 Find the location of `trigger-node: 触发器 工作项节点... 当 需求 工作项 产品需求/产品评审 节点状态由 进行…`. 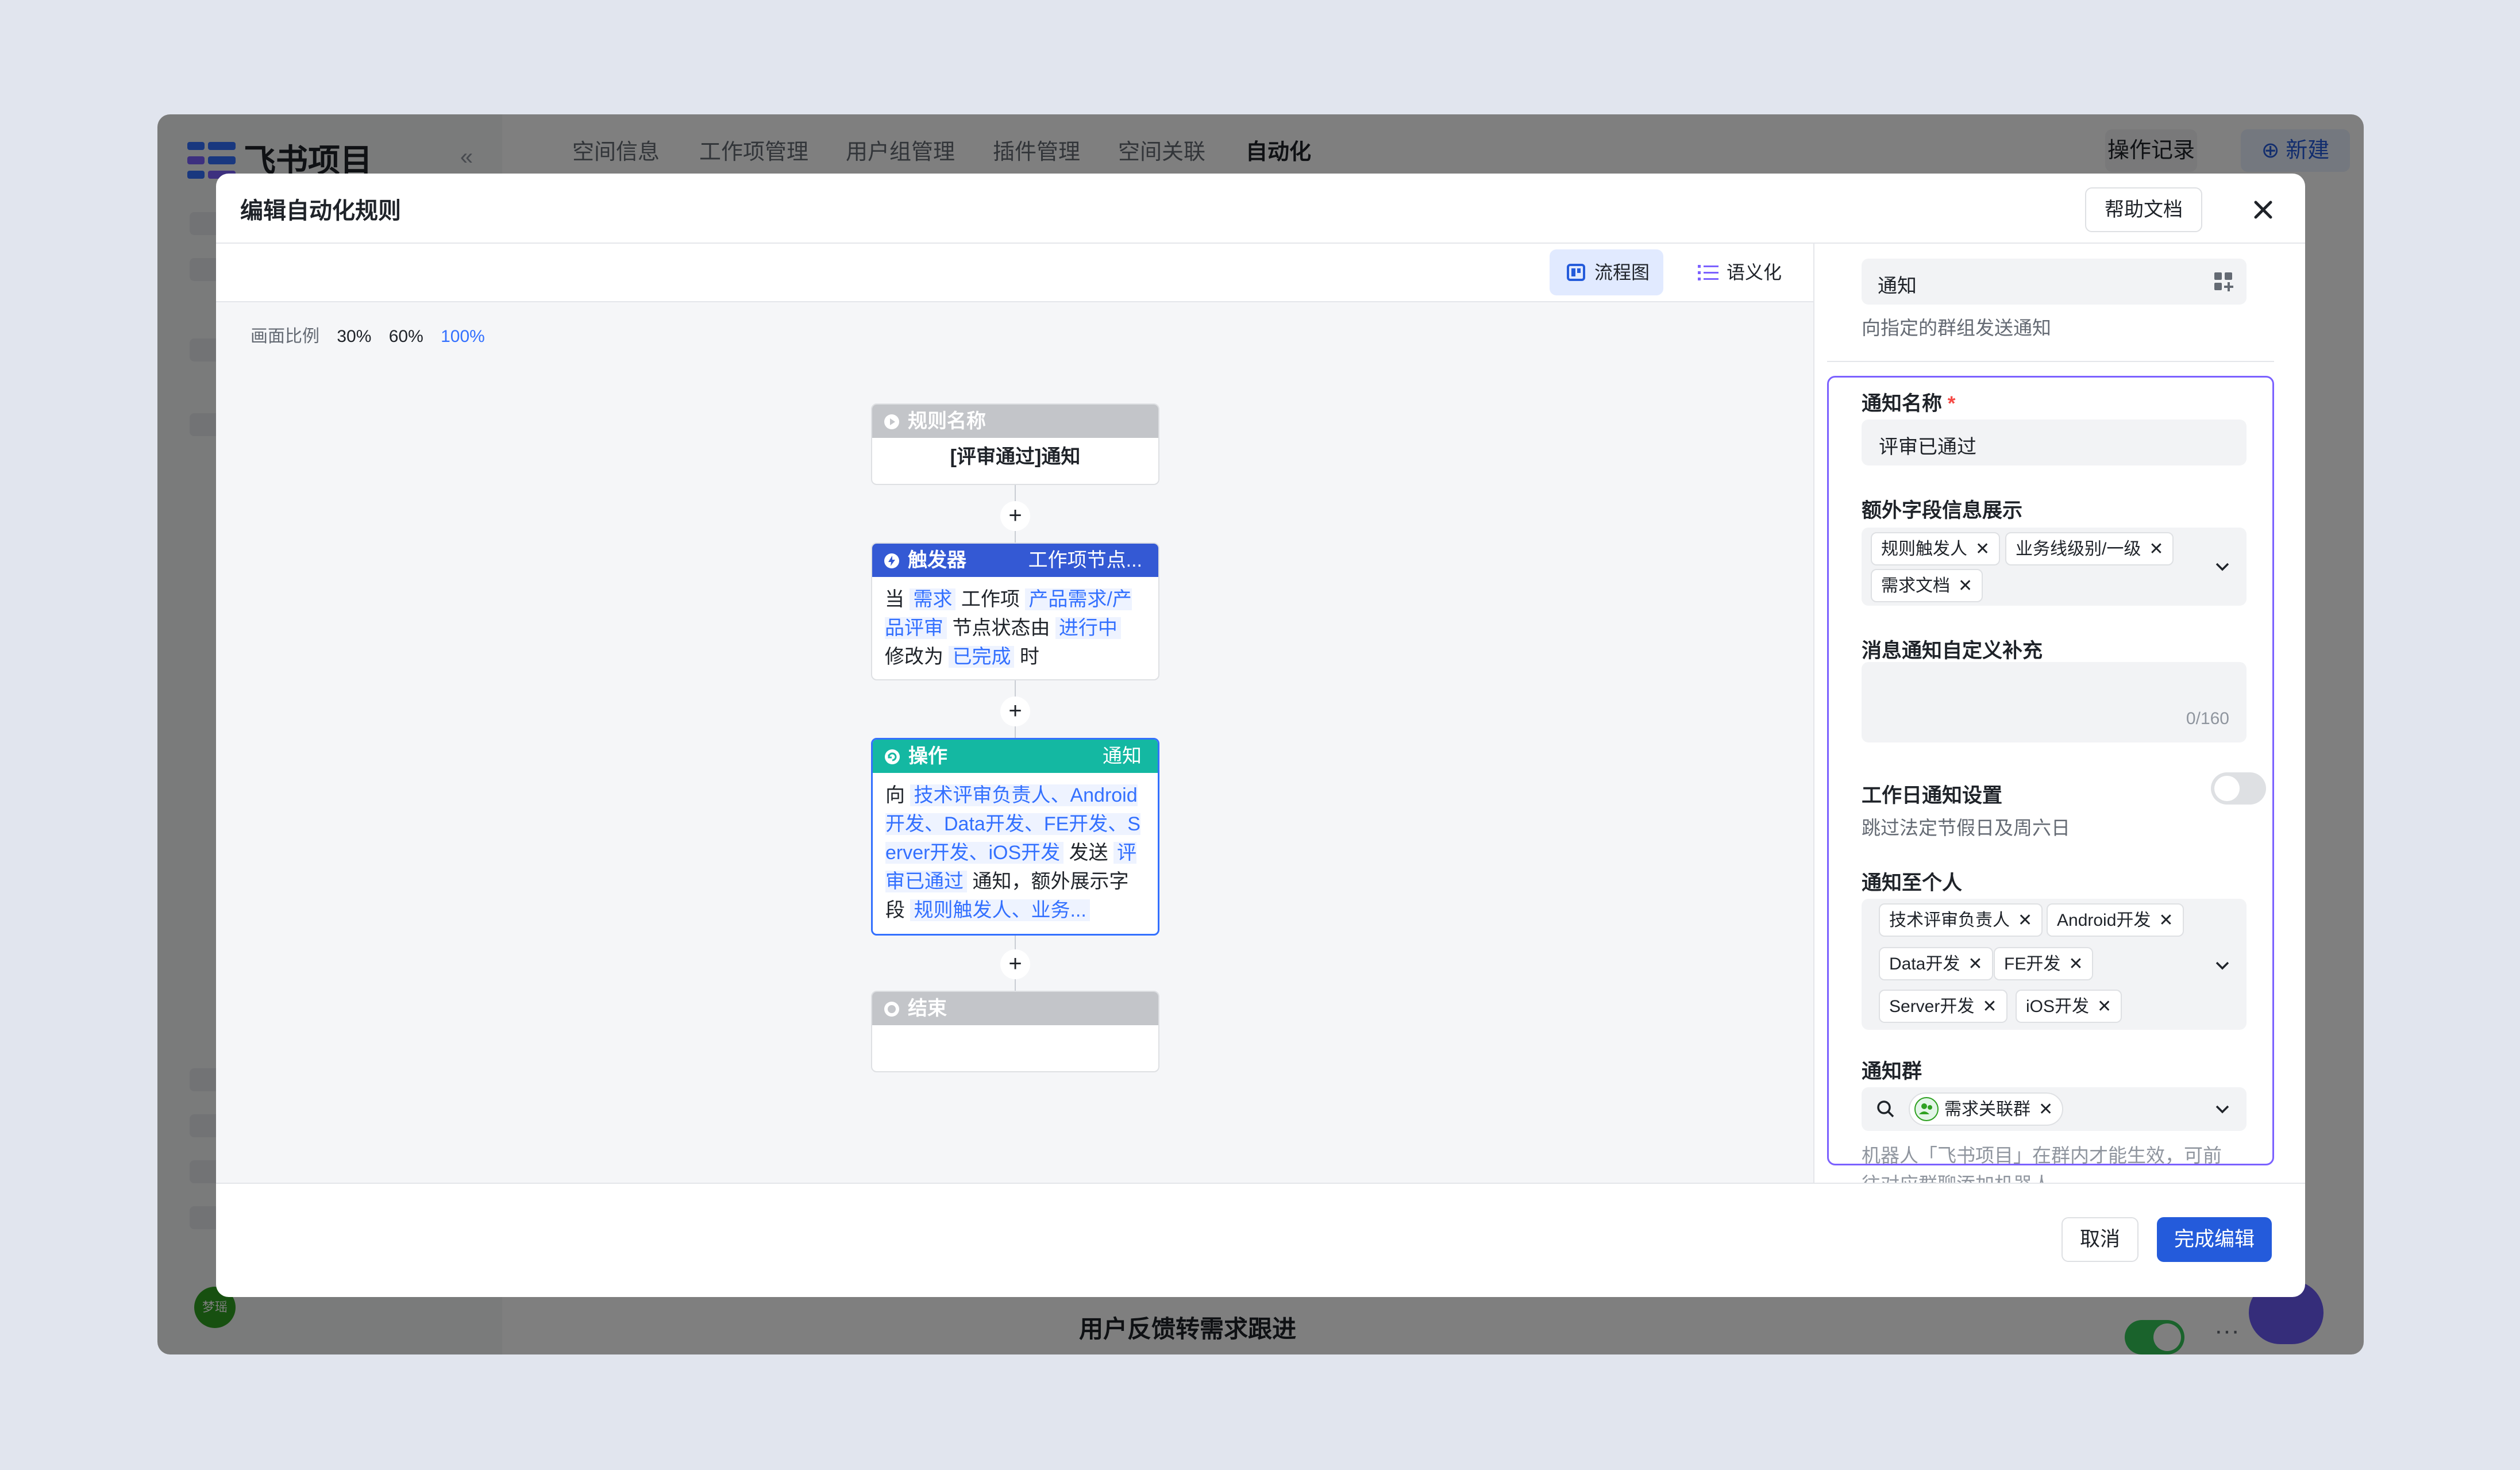

trigger-node: 触发器 工作项节点... 当 需求 工作项 产品需求/产品评审 节点状态由 进行… is located at coordinates (1015, 611).